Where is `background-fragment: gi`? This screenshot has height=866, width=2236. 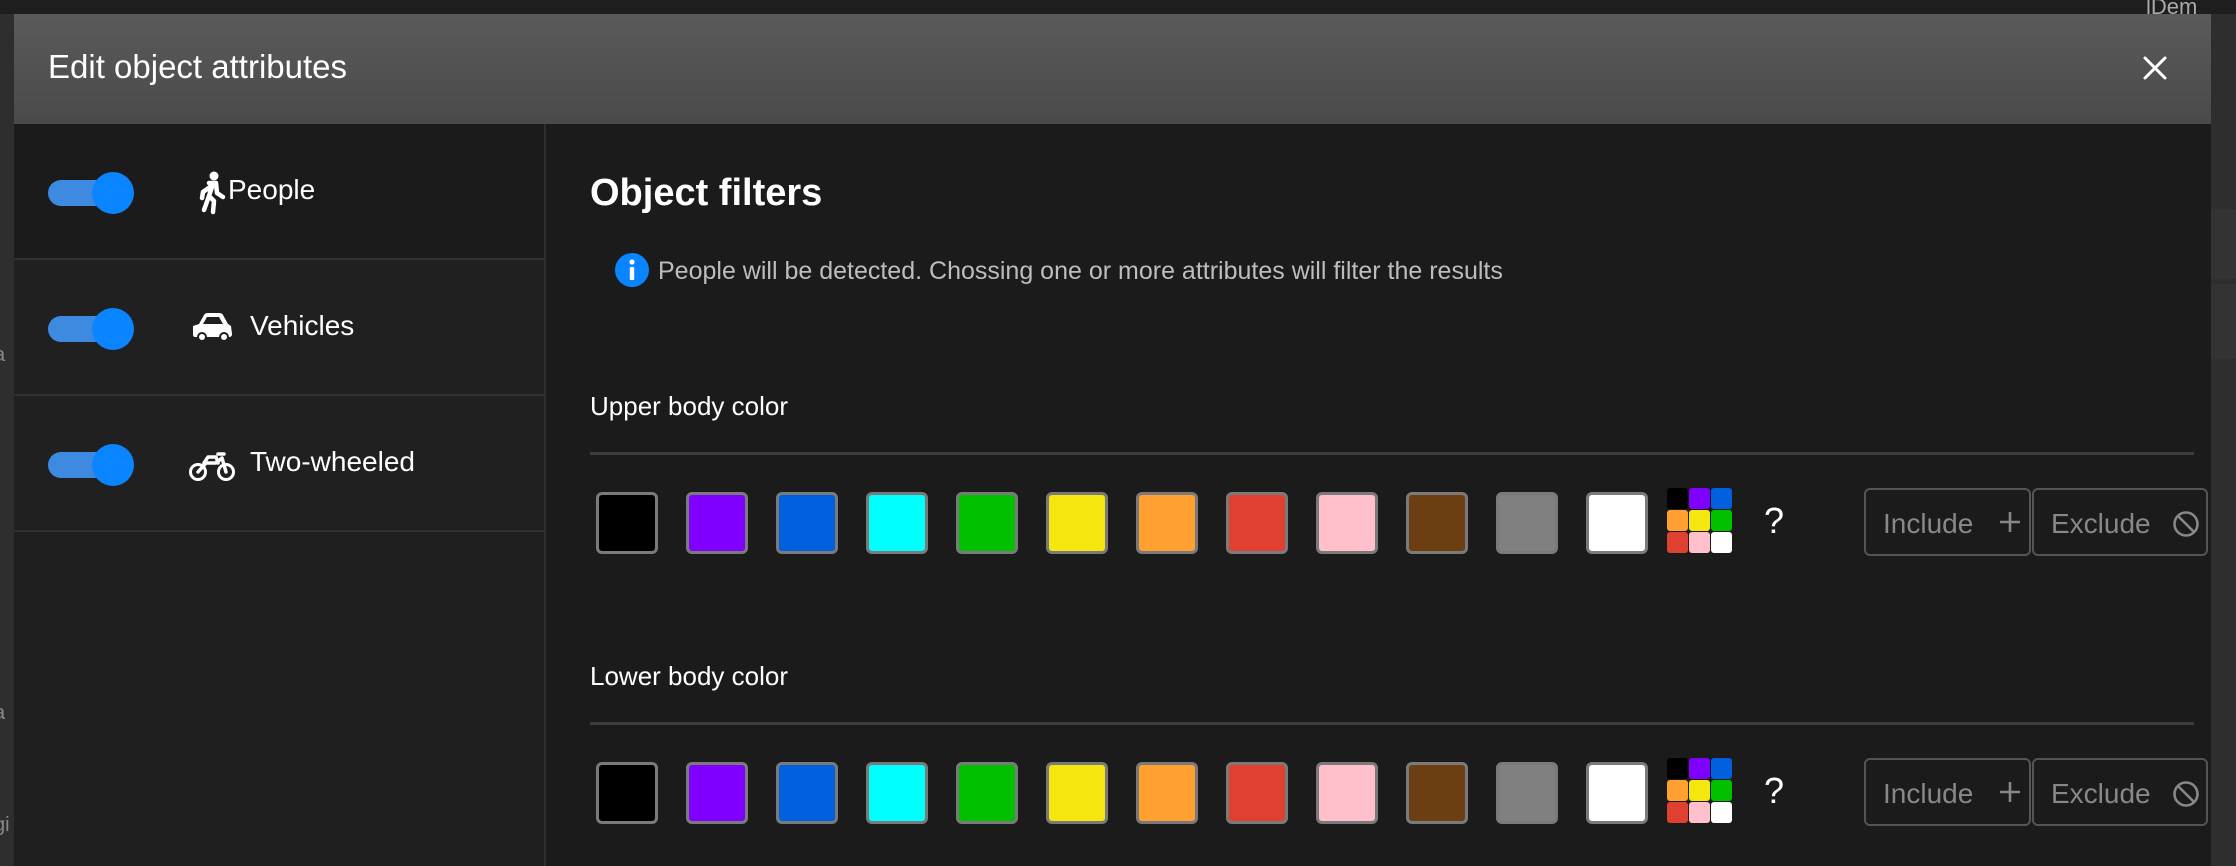
background-fragment: gi is located at coordinates (5, 825).